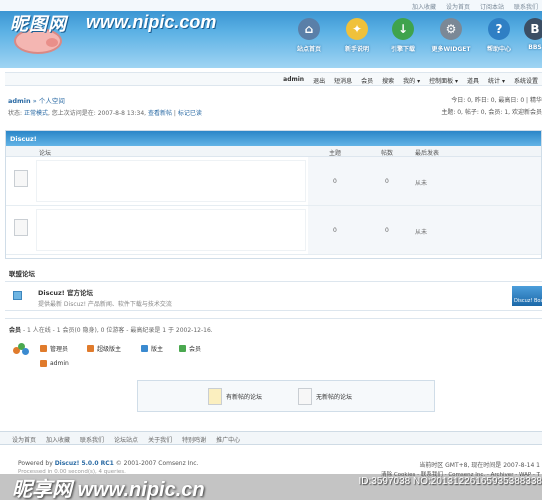 This screenshot has height=500, width=542. Describe the element at coordinates (357, 29) in the screenshot. I see `bulb-icon: ✦` at that location.